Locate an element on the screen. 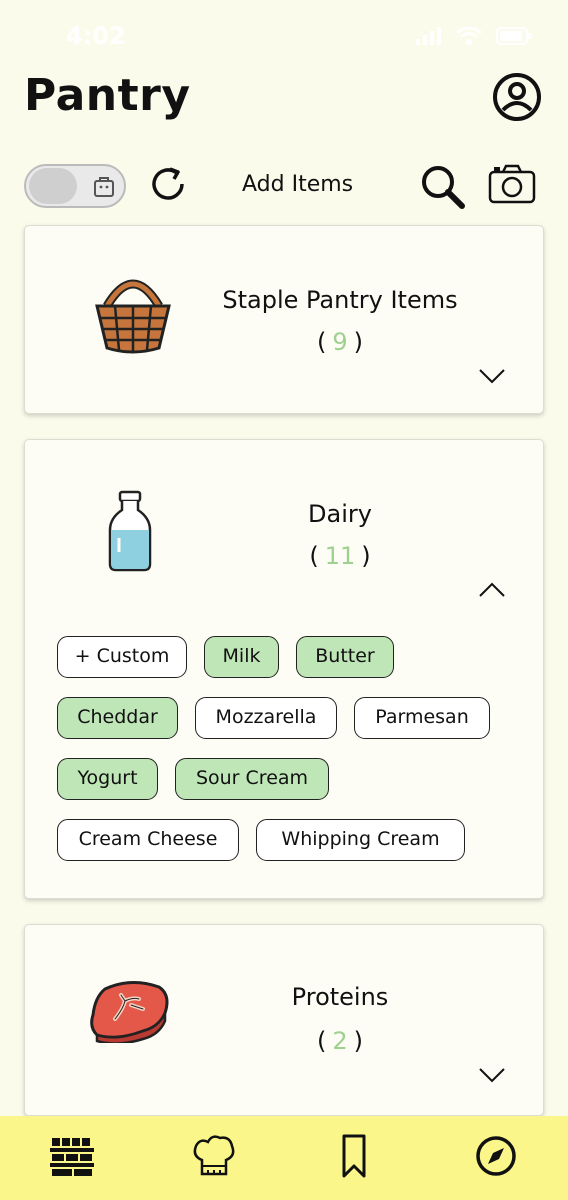 This screenshot has width=568, height=1200. category-title: Dairy is located at coordinates (340, 514).